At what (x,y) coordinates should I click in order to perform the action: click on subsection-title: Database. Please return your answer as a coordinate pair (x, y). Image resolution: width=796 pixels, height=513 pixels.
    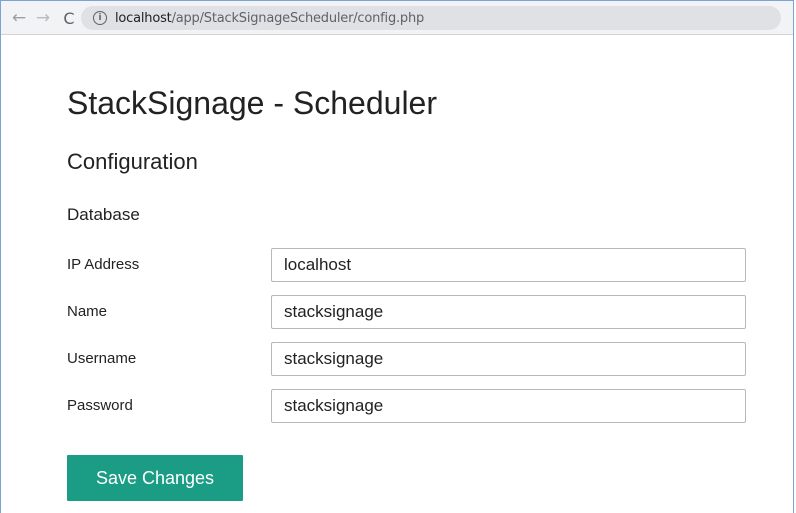
    Looking at the image, I should click on (103, 214).